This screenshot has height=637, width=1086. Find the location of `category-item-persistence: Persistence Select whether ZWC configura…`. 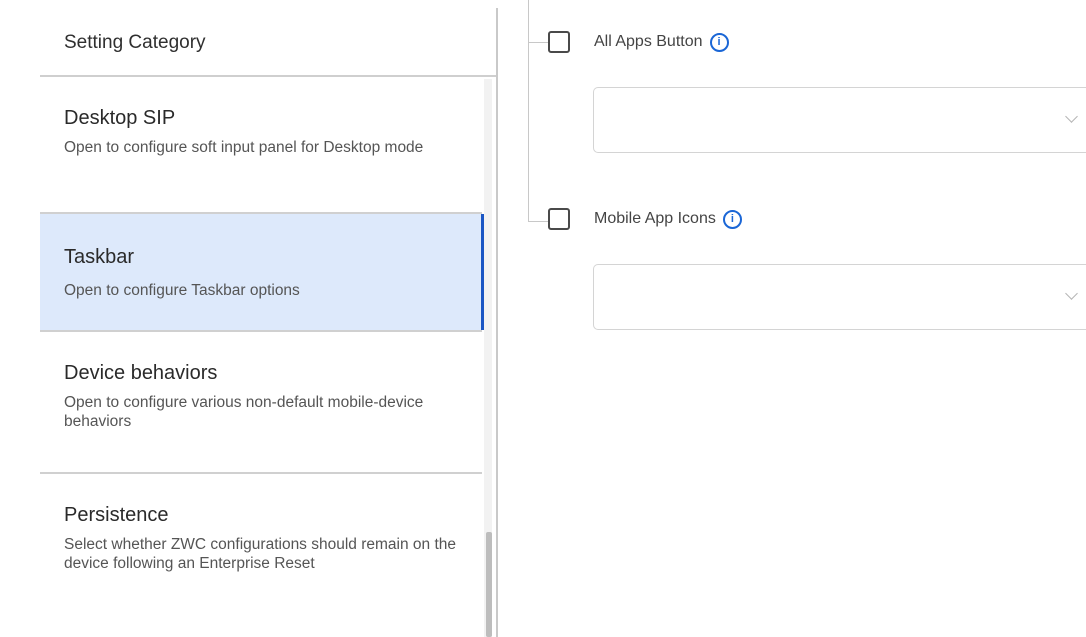

category-item-persistence: Persistence Select whether ZWC configura… is located at coordinates (261, 555).